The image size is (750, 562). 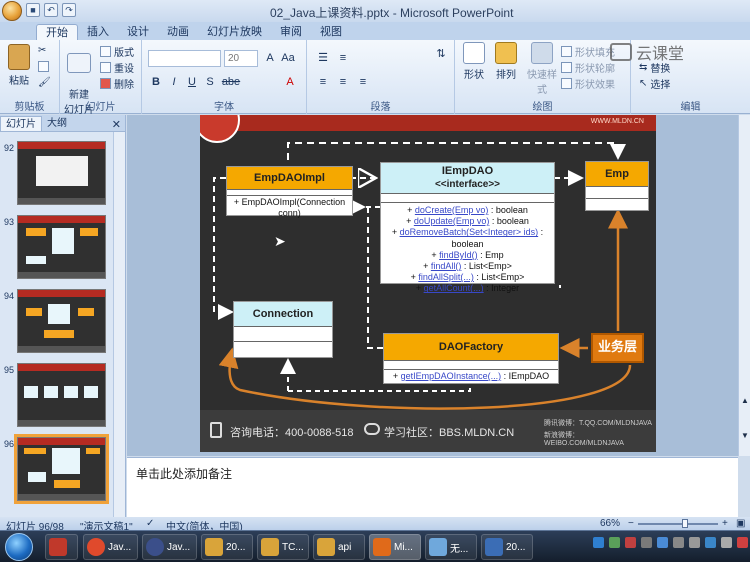 What do you see at coordinates (43, 66) in the screenshot?
I see `copy-icon` at bounding box center [43, 66].